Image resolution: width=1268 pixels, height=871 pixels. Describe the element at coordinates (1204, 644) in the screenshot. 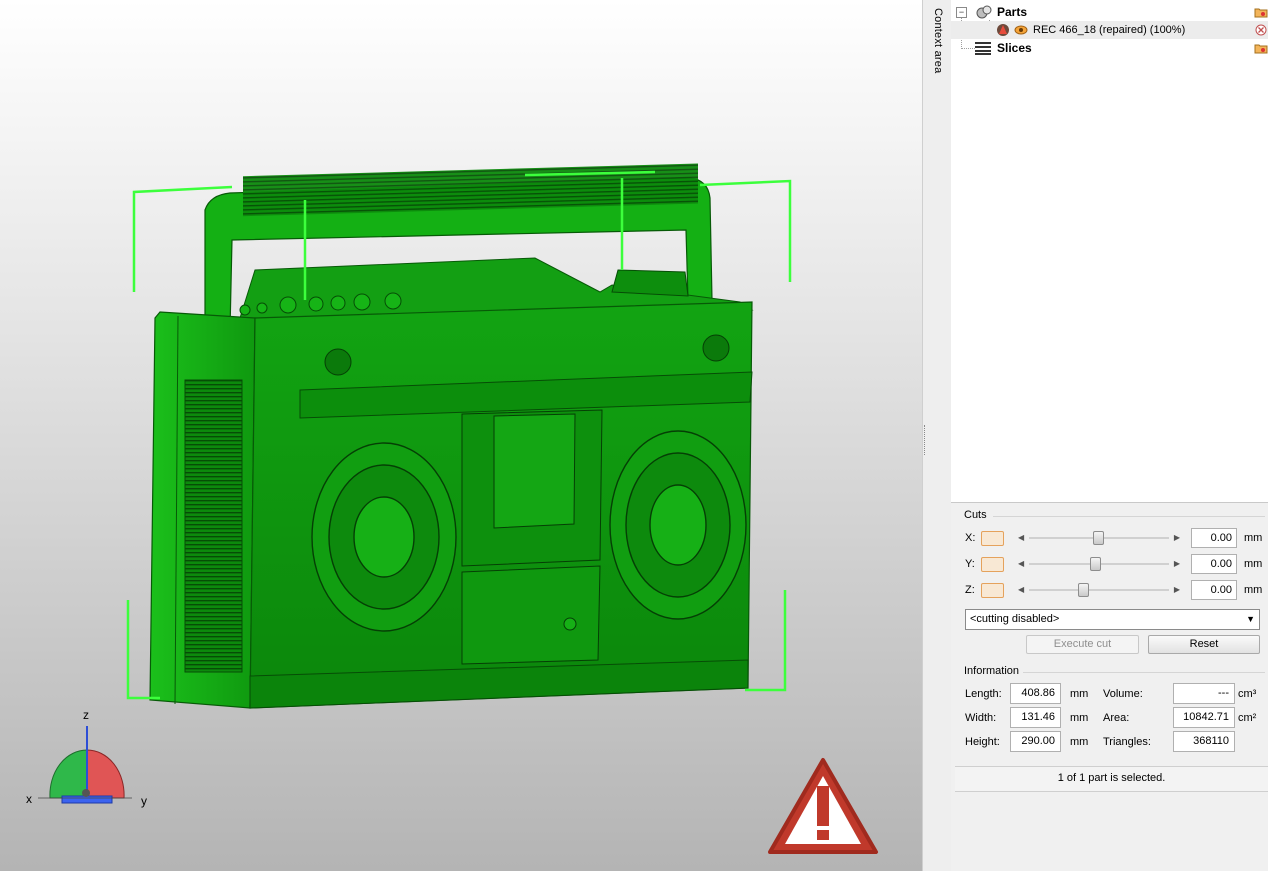

I see `reset-button: Reset` at that location.